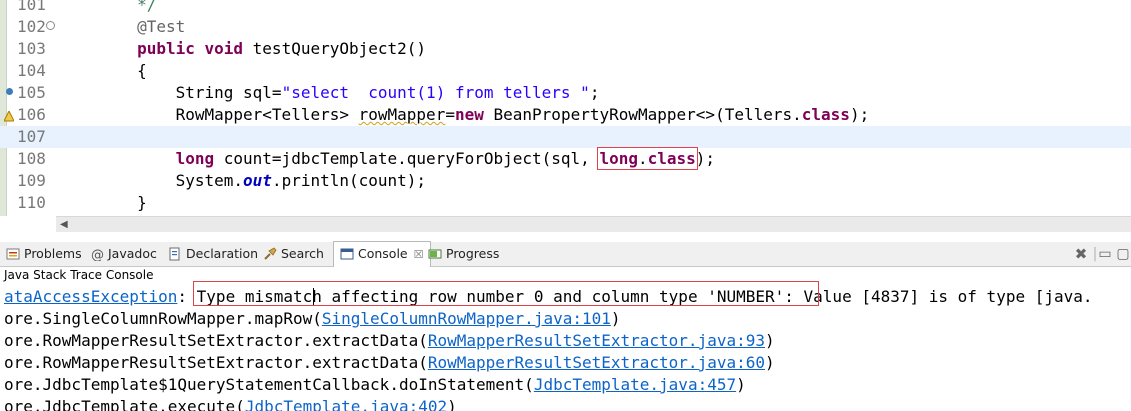 This screenshot has width=1131, height=411. Describe the element at coordinates (31, 158) in the screenshot. I see `line-number: 108` at that location.